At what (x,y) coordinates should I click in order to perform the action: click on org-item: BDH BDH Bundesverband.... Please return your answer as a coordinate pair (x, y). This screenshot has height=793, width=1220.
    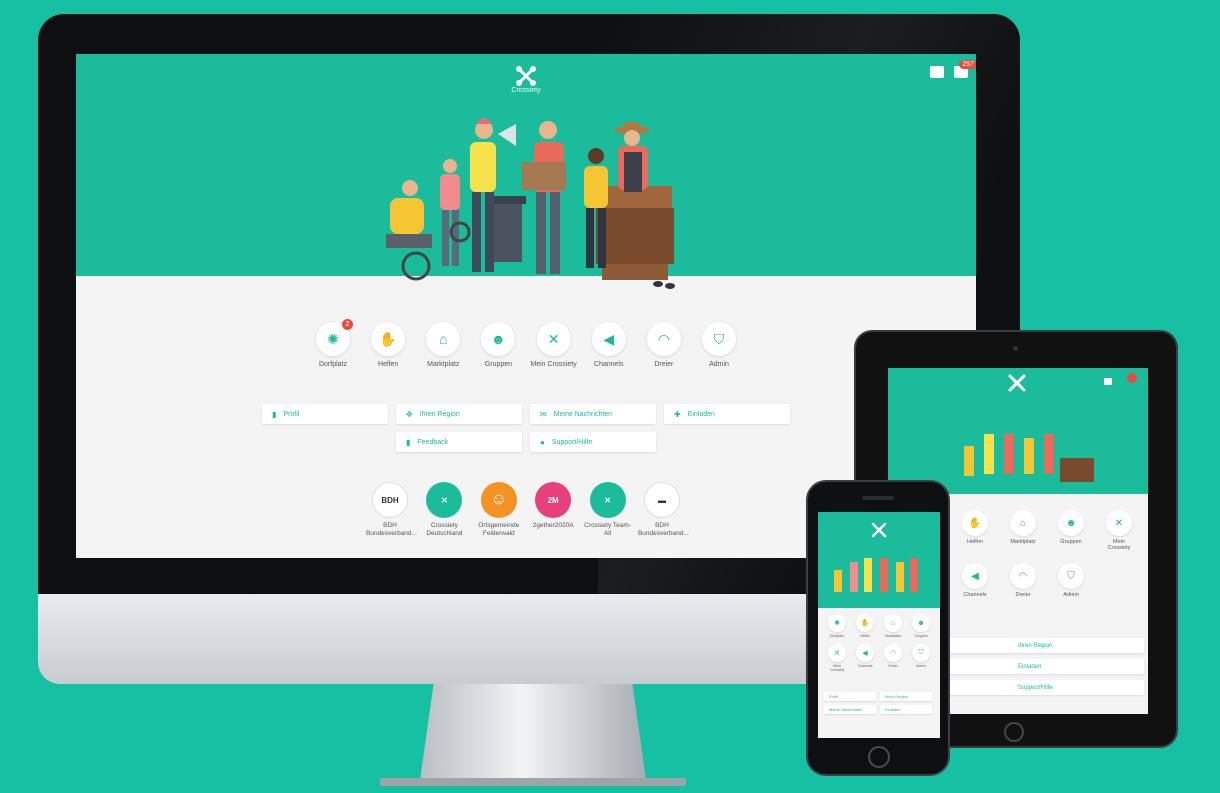
    Looking at the image, I should click on (391, 510).